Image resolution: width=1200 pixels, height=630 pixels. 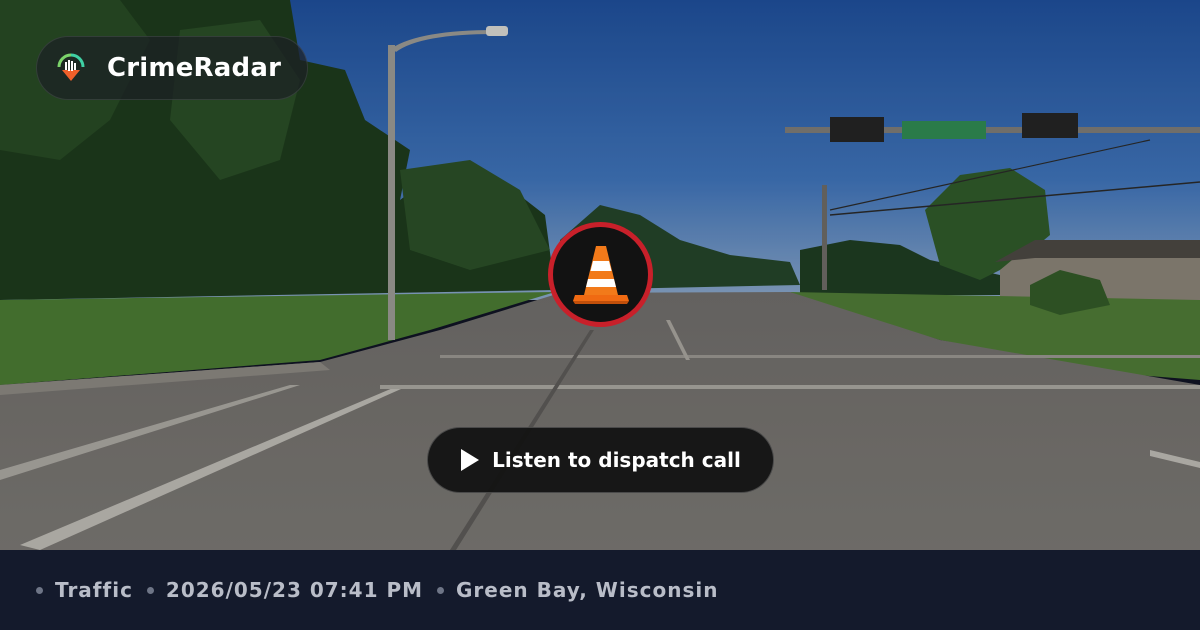 What do you see at coordinates (71, 67) in the screenshot?
I see `radar-pin-icon` at bounding box center [71, 67].